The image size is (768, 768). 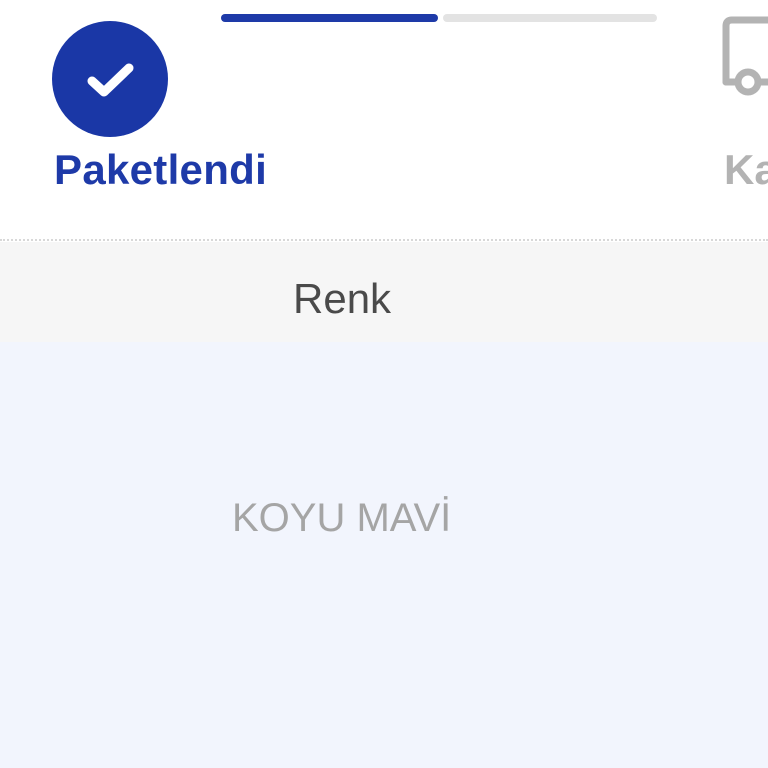 What do you see at coordinates (342, 518) in the screenshot?
I see `color-value: KOYU MAVİ` at bounding box center [342, 518].